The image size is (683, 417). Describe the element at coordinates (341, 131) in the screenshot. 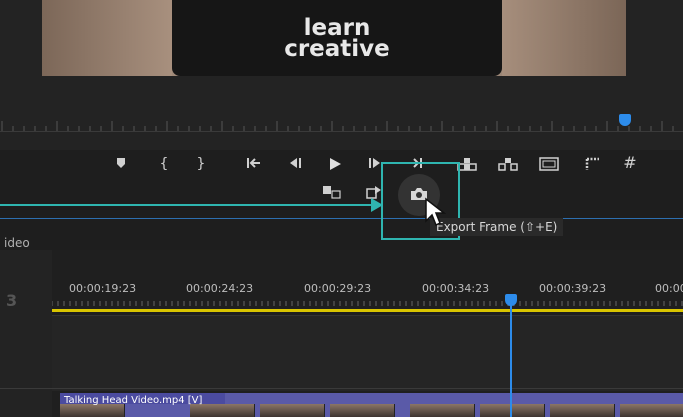

I see `ruler-baseline` at that location.